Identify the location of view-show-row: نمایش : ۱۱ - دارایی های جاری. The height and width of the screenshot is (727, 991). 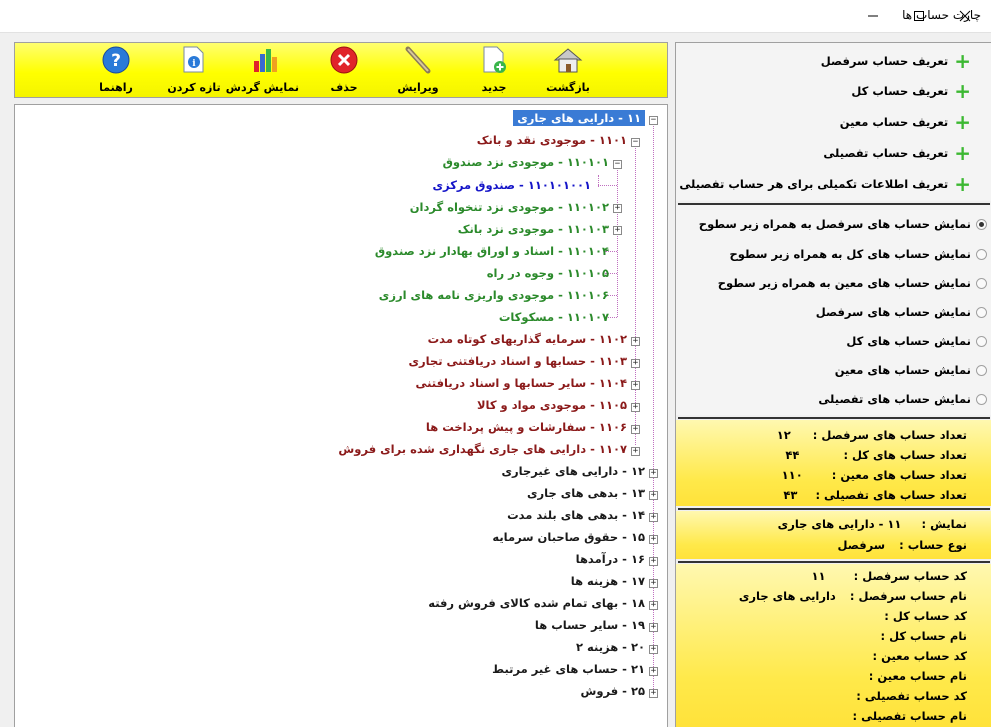
(872, 524).